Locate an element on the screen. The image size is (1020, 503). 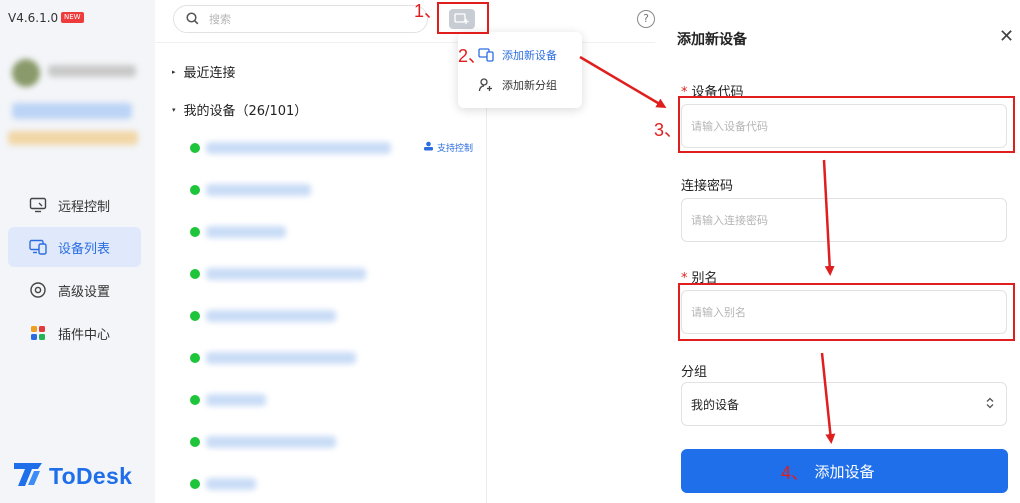
menu-item-add-device: 添加新设备 is located at coordinates (517, 55).